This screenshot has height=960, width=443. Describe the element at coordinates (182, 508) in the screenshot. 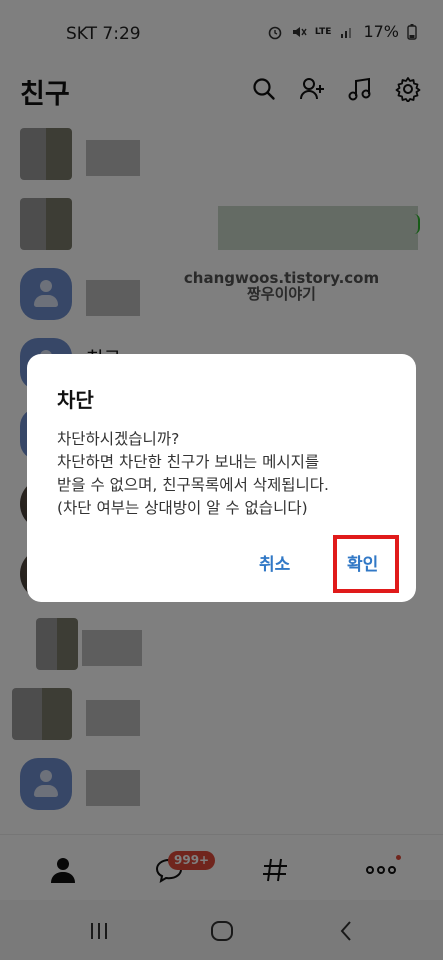

I see `dialog-line: (차단 여부는 상대방이 알 수 없습니다)` at that location.